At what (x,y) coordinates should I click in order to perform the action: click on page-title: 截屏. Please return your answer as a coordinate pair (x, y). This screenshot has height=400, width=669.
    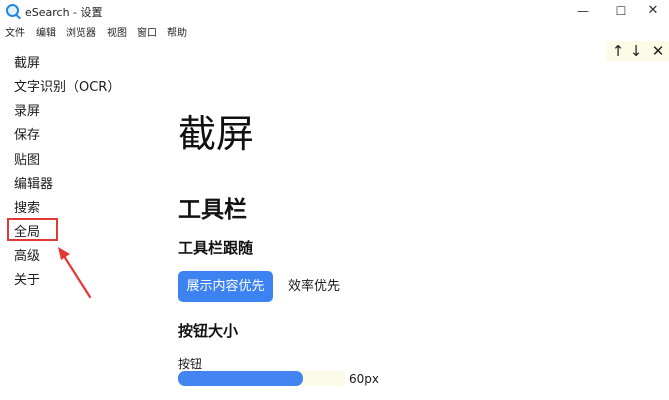
    Looking at the image, I should click on (216, 134).